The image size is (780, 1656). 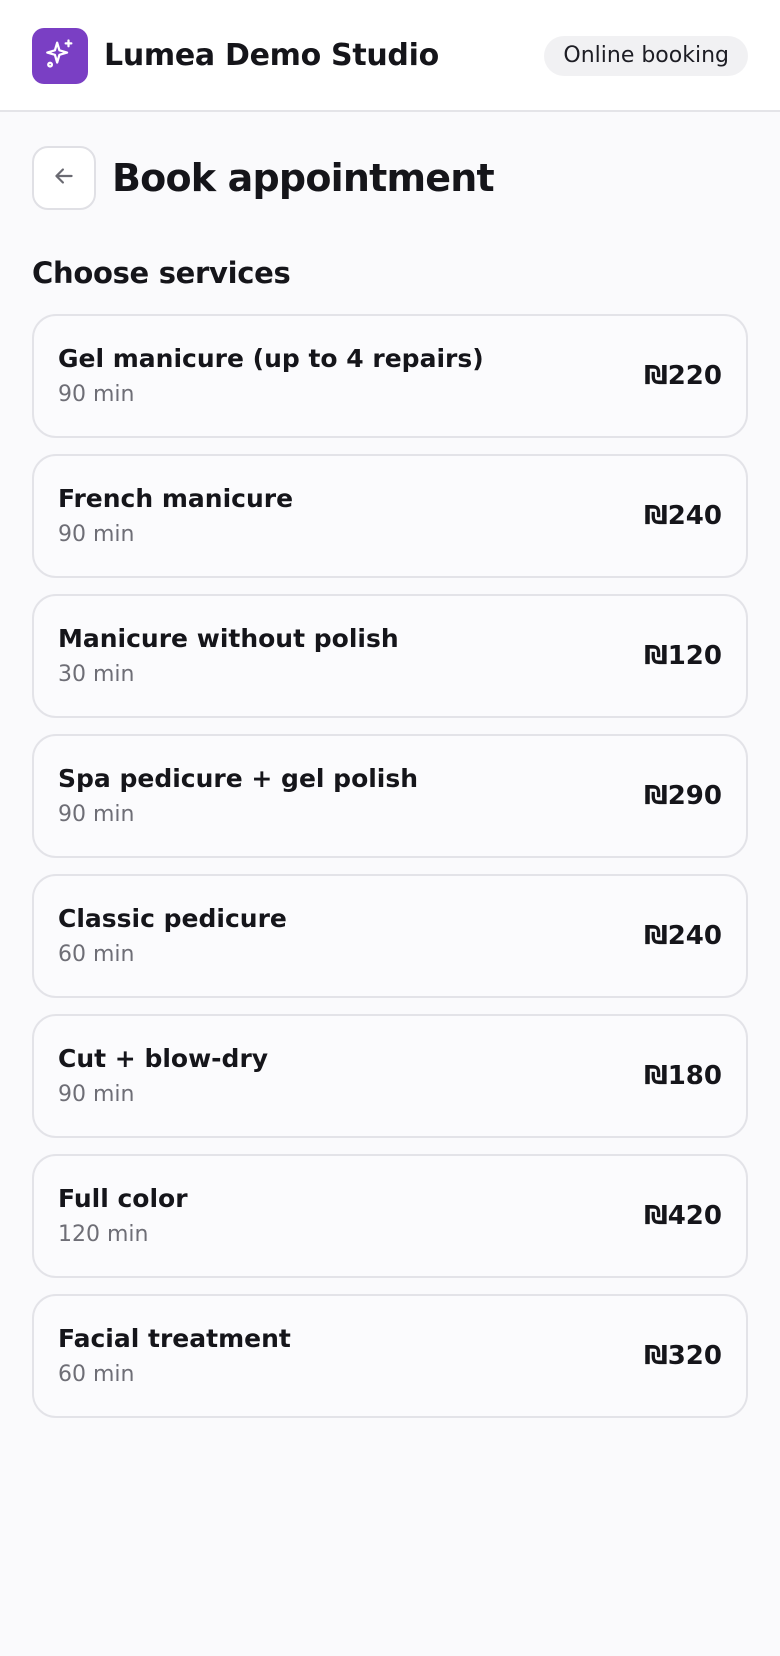 I want to click on studio-logo, so click(x=60, y=56).